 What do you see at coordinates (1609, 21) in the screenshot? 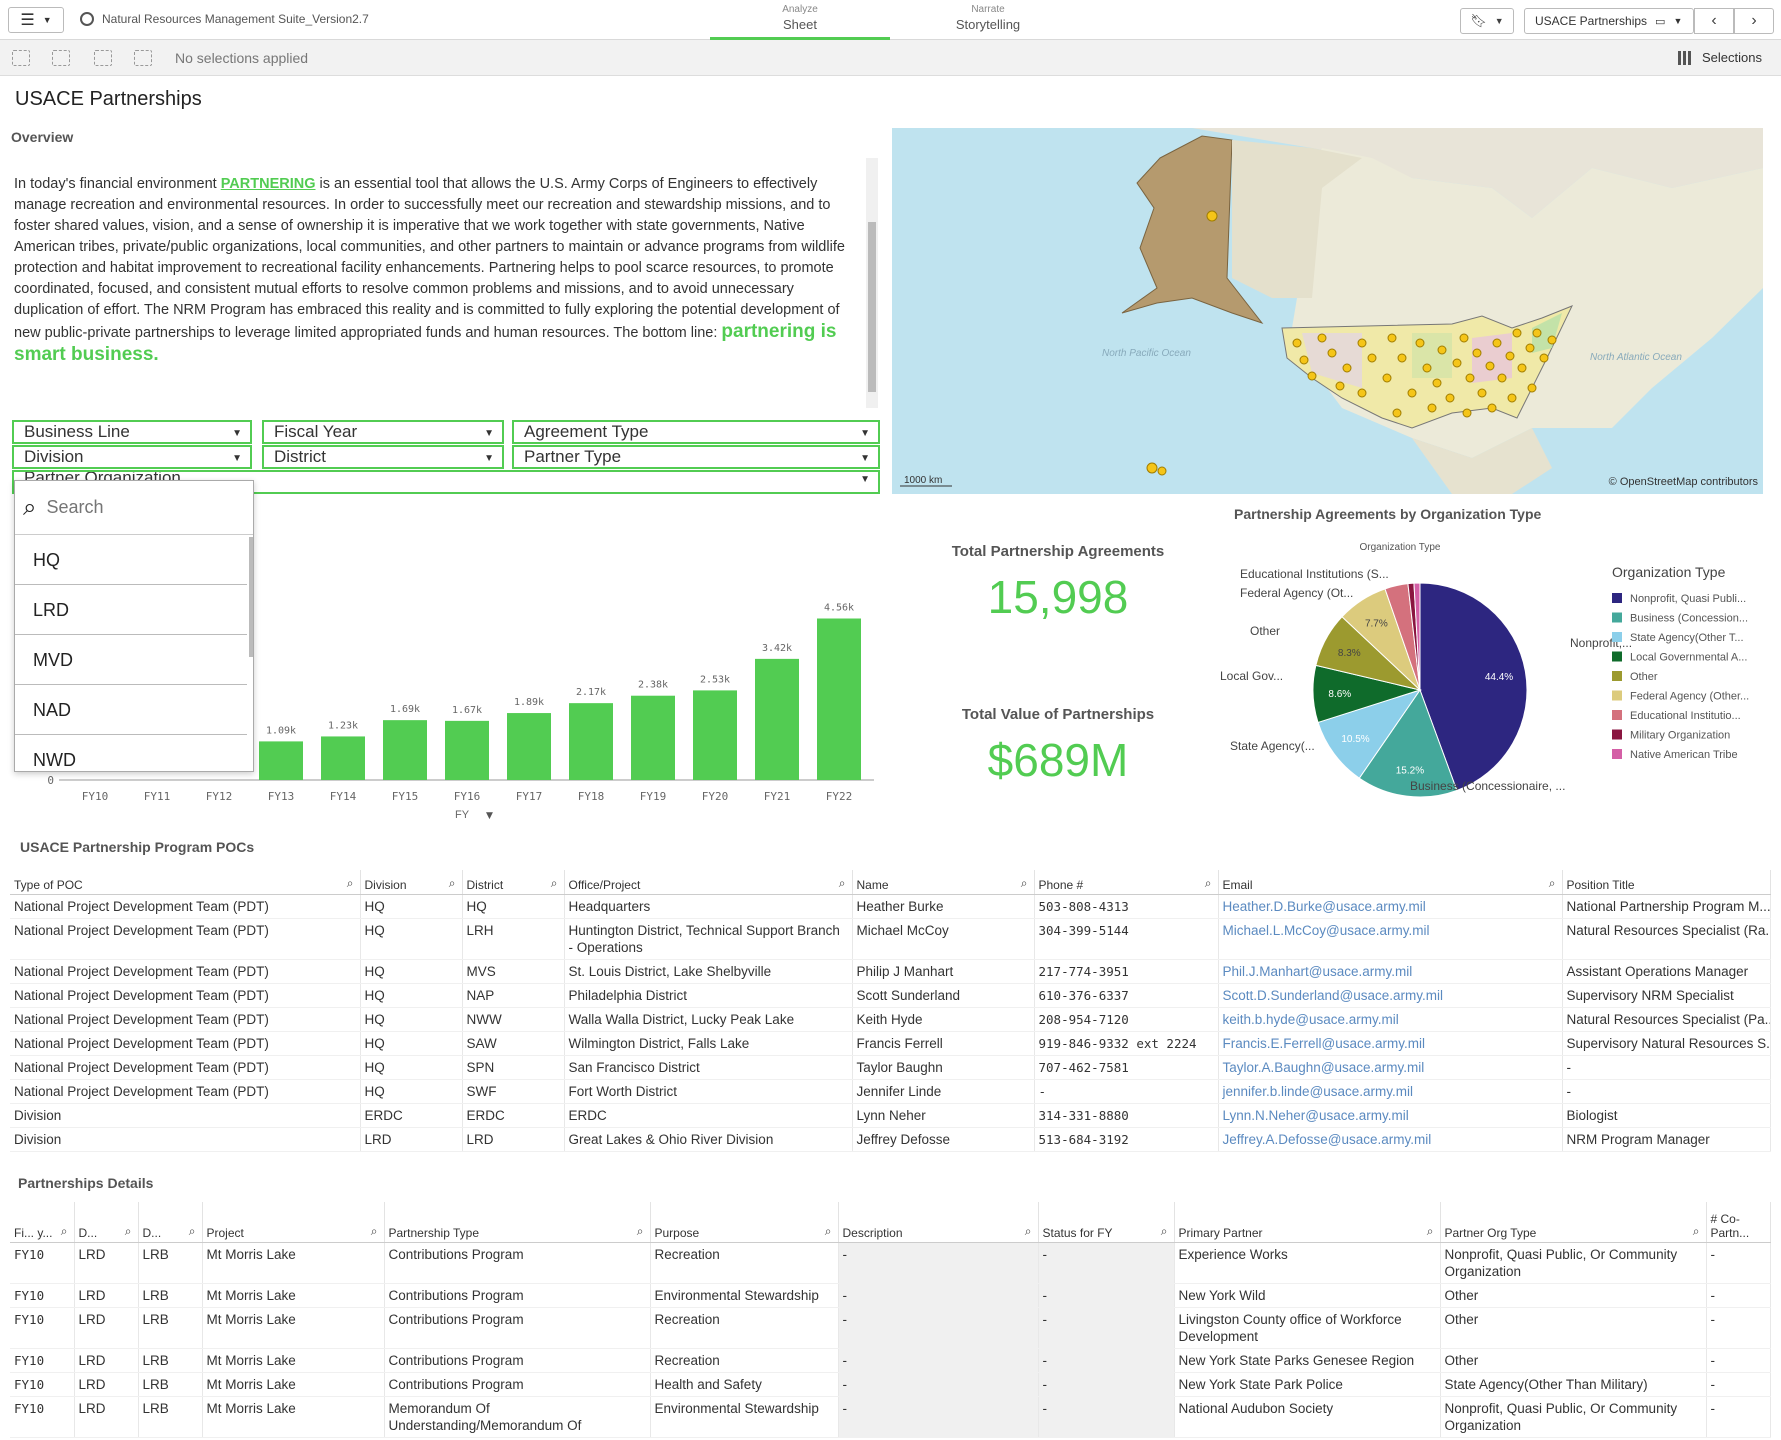
I see `sheet-selector: USACE Partnerships ▭ ▼` at bounding box center [1609, 21].